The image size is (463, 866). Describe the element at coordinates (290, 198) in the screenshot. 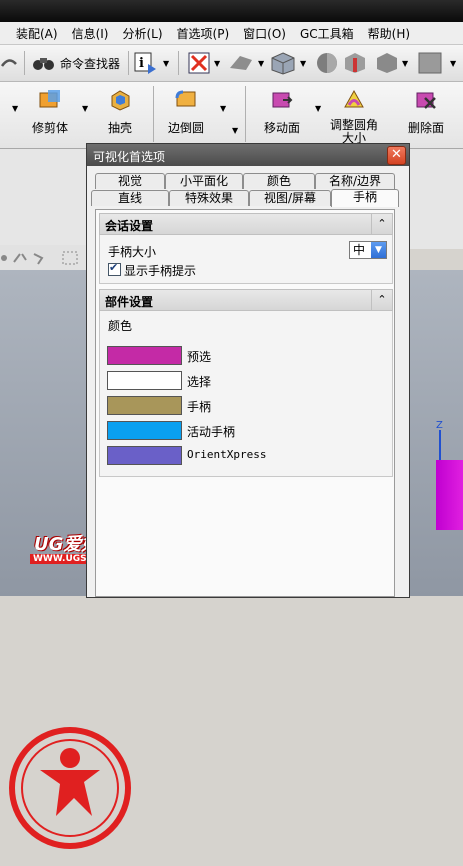

I see `tab-view-screen: 视图/屏幕` at that location.